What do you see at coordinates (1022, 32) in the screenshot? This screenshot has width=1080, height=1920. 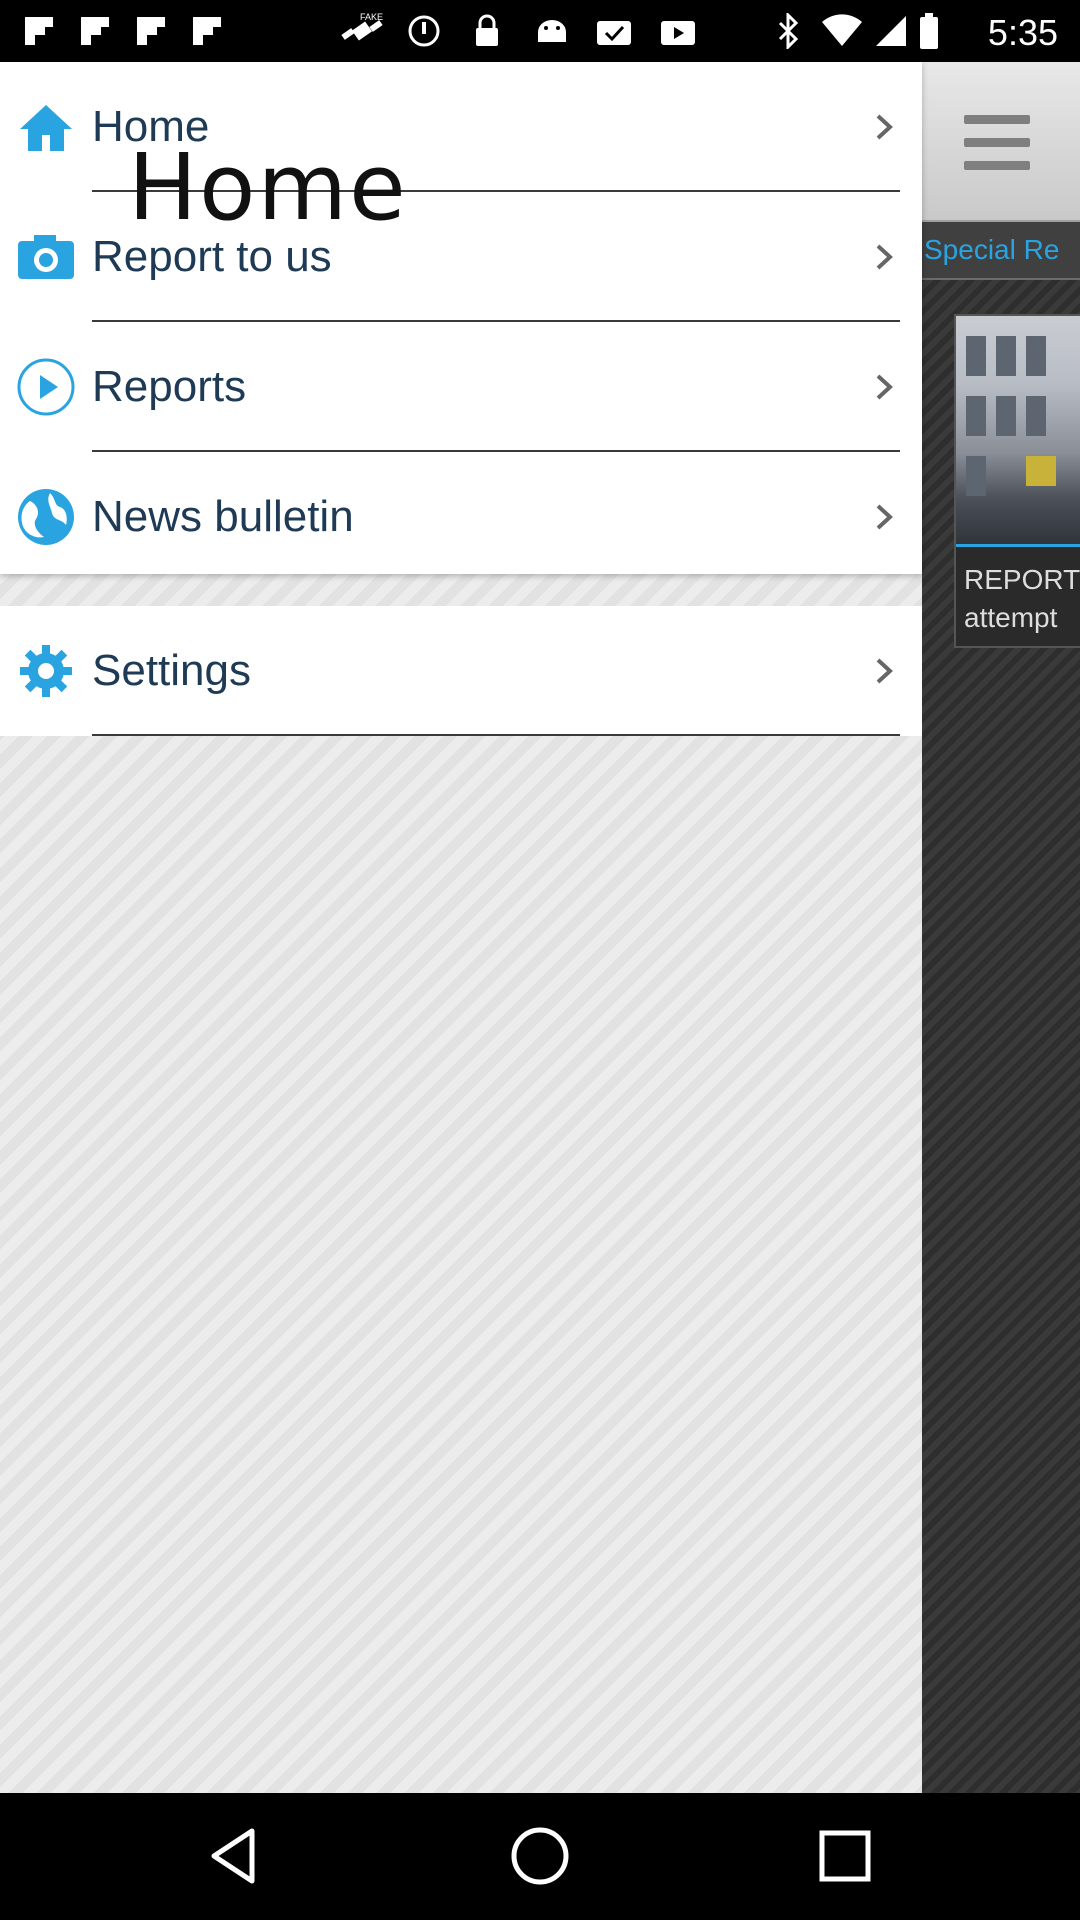 I see `status-time: 5:35` at bounding box center [1022, 32].